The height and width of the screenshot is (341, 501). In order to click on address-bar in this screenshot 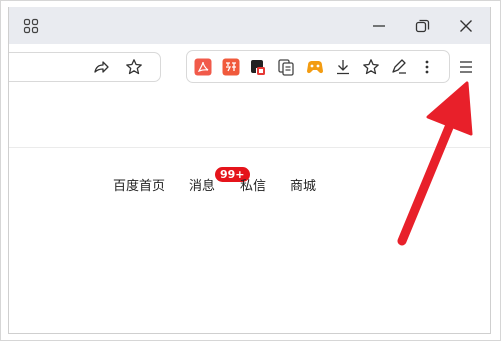, I will do `click(85, 67)`.